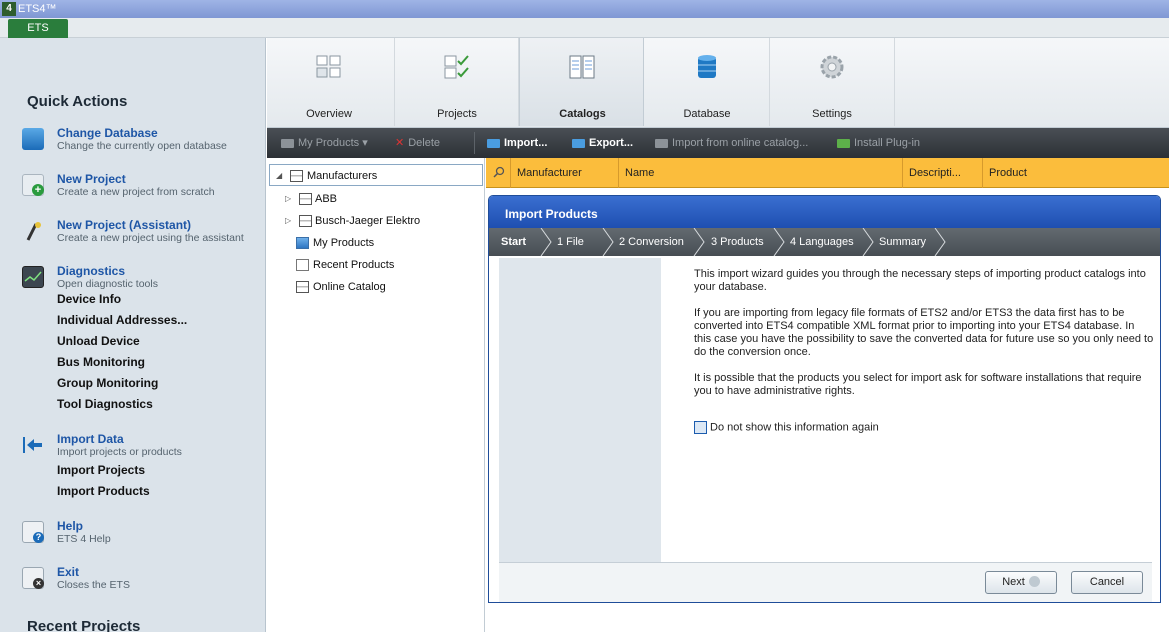 This screenshot has height=632, width=1169. I want to click on import-projects-link: Import Projects, so click(101, 470).